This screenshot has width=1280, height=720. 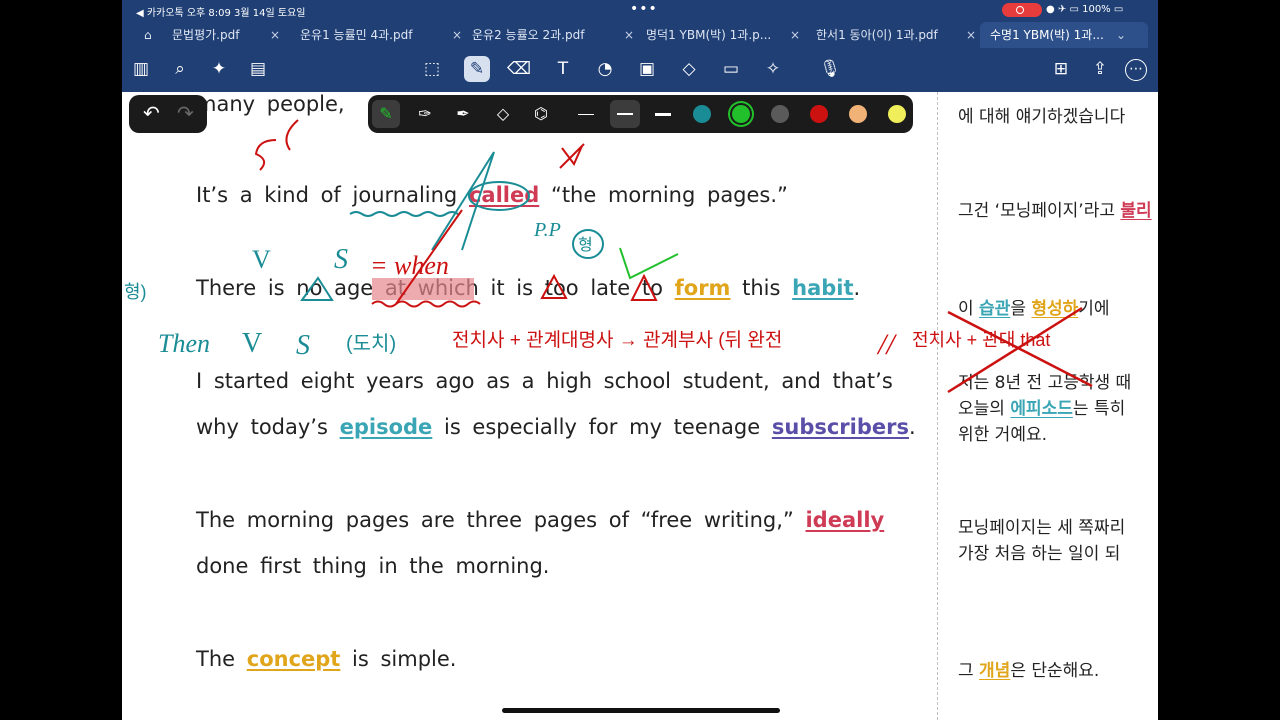 I want to click on tab-3: 운유2 능률오 2과.pdf ×, so click(x=553, y=35).